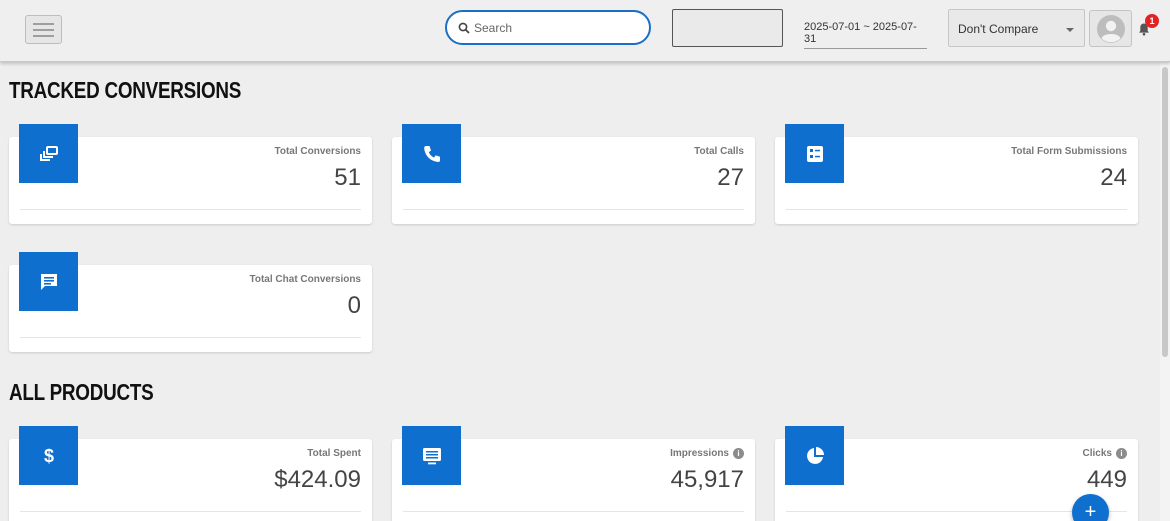 Image resolution: width=1170 pixels, height=521 pixels. What do you see at coordinates (48, 153) in the screenshot?
I see `conversions-icon` at bounding box center [48, 153].